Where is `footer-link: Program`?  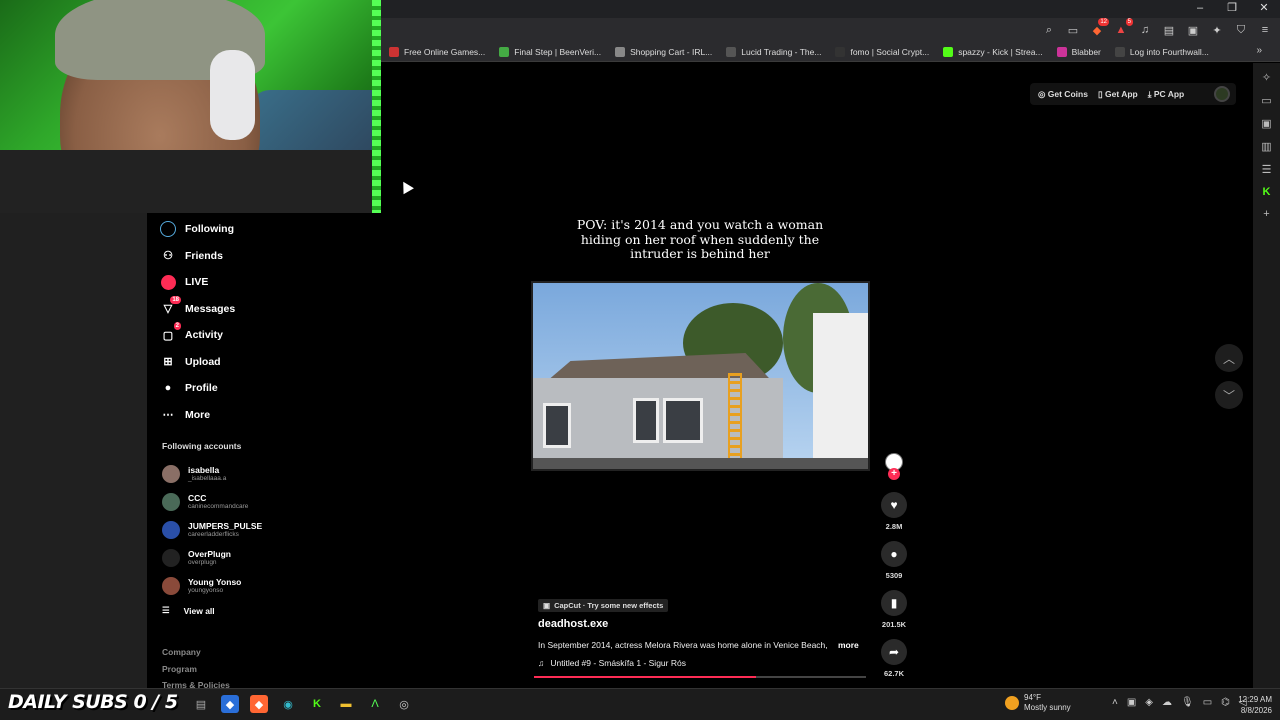 footer-link: Program is located at coordinates (196, 669).